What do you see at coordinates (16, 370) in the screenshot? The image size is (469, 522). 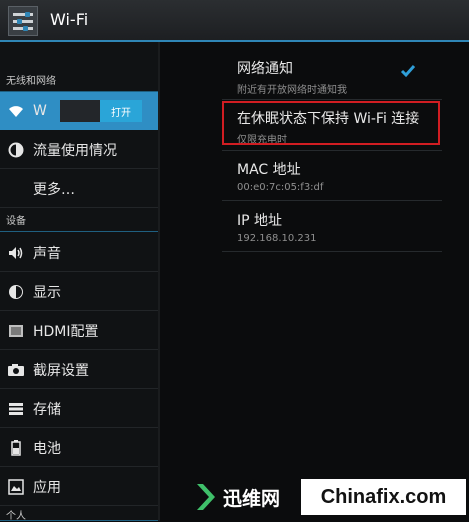 I see `camera-icon` at bounding box center [16, 370].